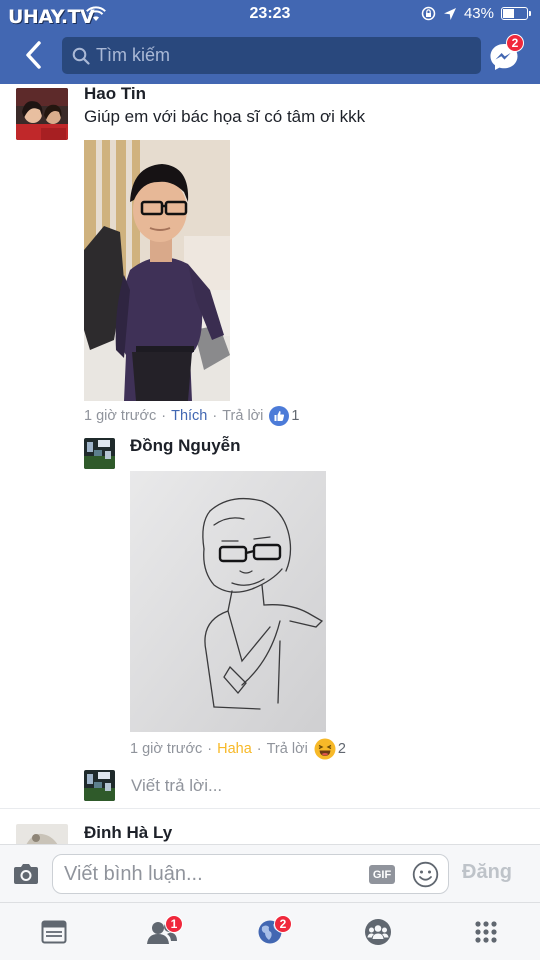 This screenshot has width=540, height=960. What do you see at coordinates (283, 924) in the screenshot?
I see `notifications-badge: 2` at bounding box center [283, 924].